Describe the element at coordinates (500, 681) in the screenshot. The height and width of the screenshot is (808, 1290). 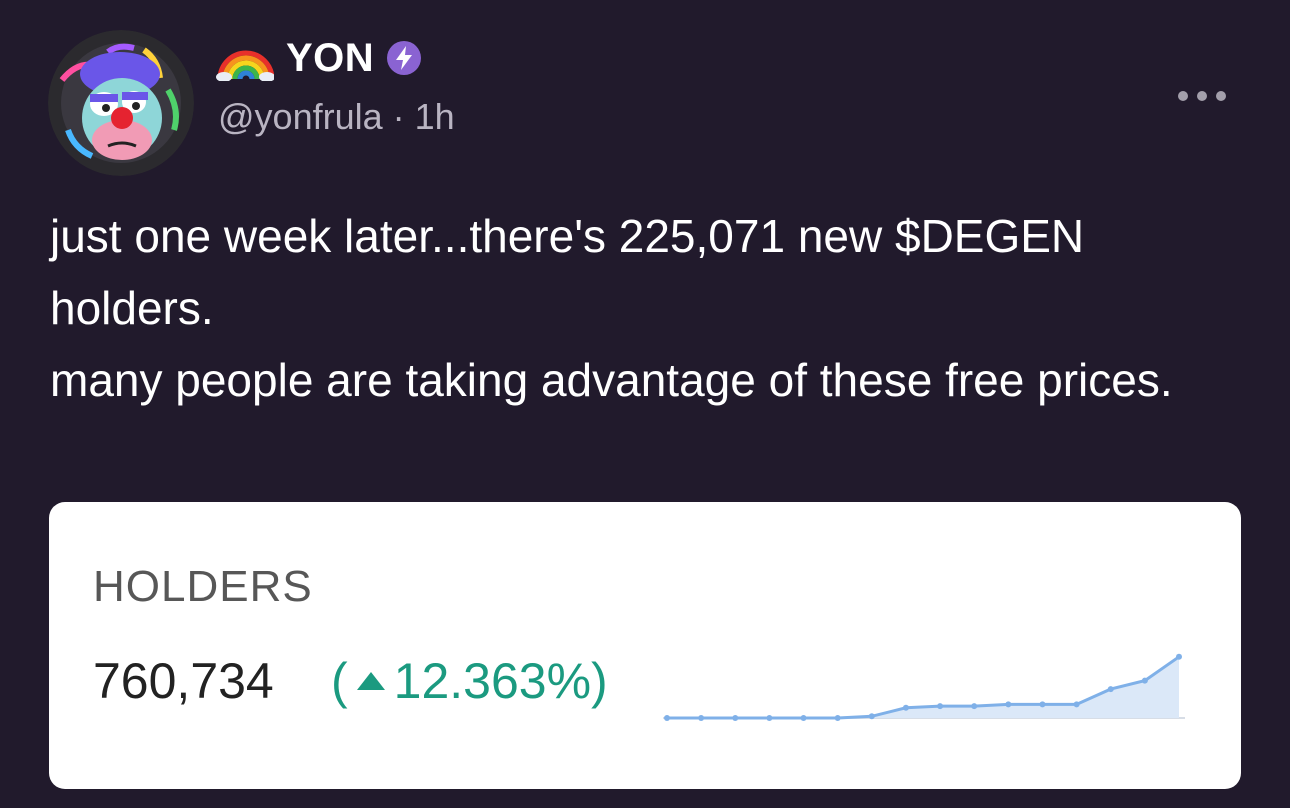
I see `change-percent: 12.363%)` at that location.